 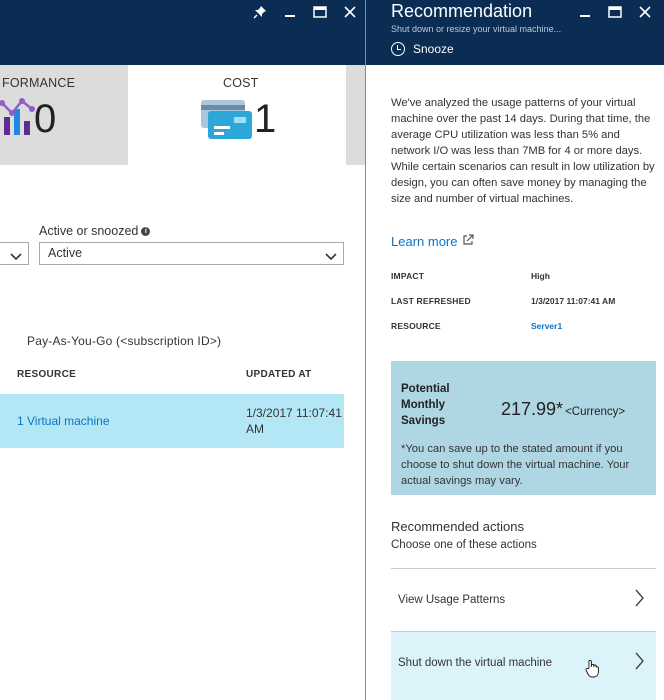 What do you see at coordinates (408, 276) in the screenshot?
I see `impact-label: IMPACT` at bounding box center [408, 276].